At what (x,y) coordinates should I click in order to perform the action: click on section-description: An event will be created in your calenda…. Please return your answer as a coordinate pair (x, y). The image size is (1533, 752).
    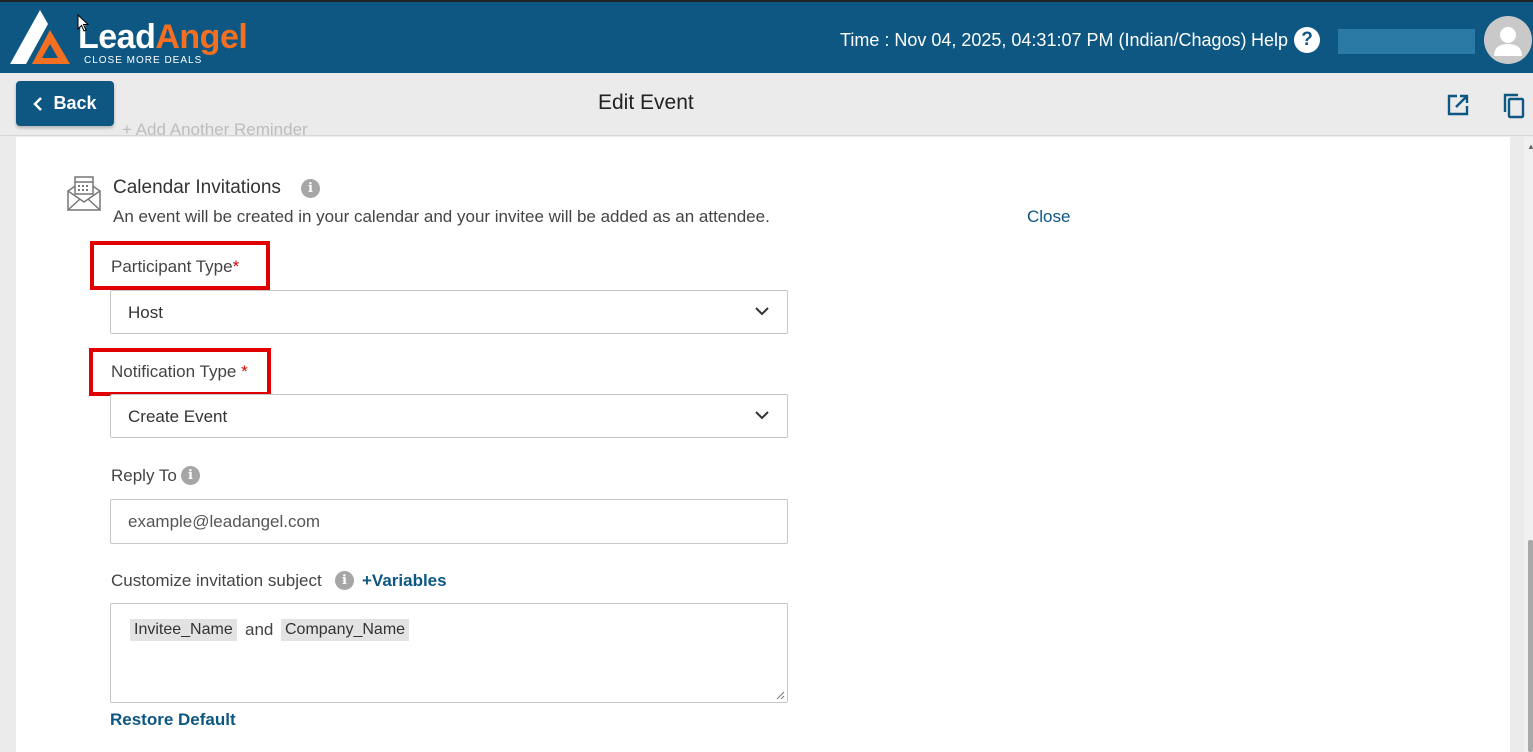
    Looking at the image, I should click on (441, 216).